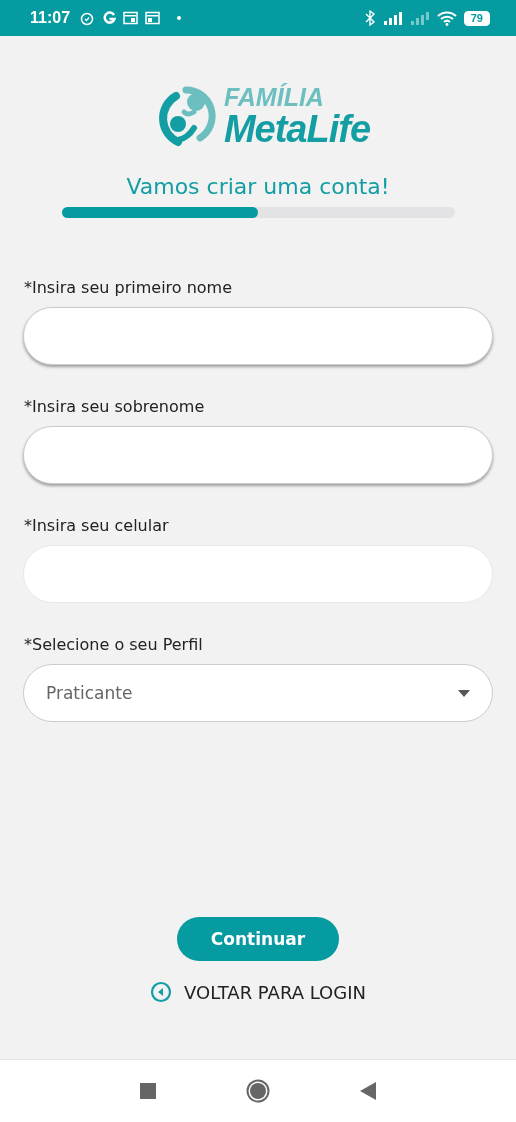  Describe the element at coordinates (87, 18) in the screenshot. I see `alarm-icon` at that location.